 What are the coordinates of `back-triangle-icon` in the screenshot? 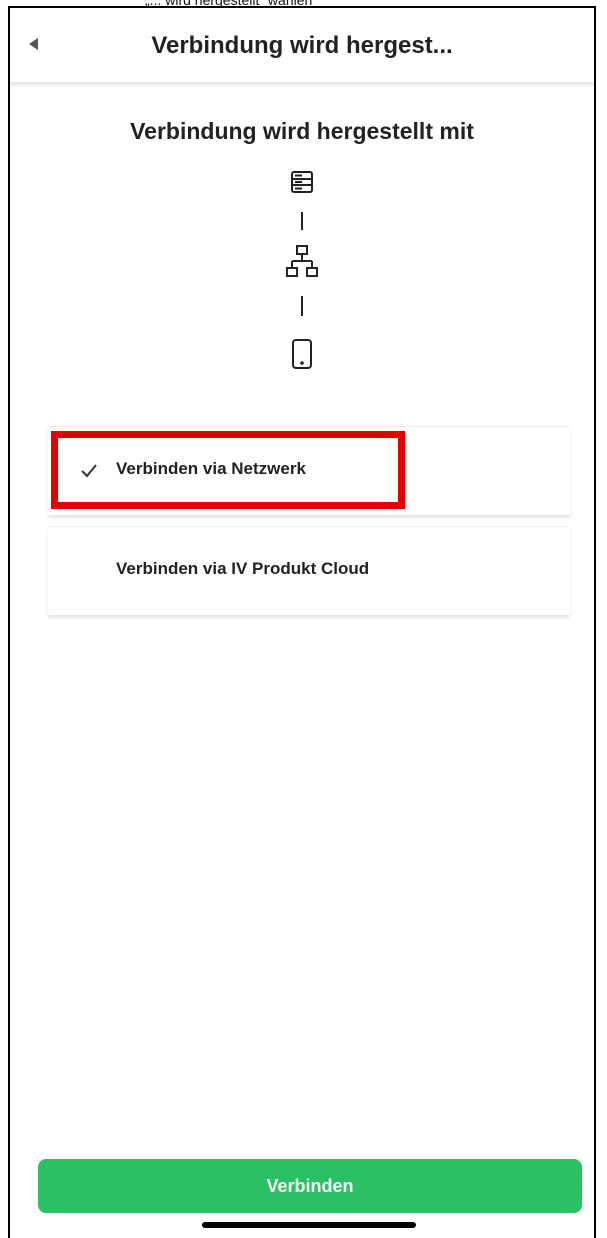 It's located at (33, 44).